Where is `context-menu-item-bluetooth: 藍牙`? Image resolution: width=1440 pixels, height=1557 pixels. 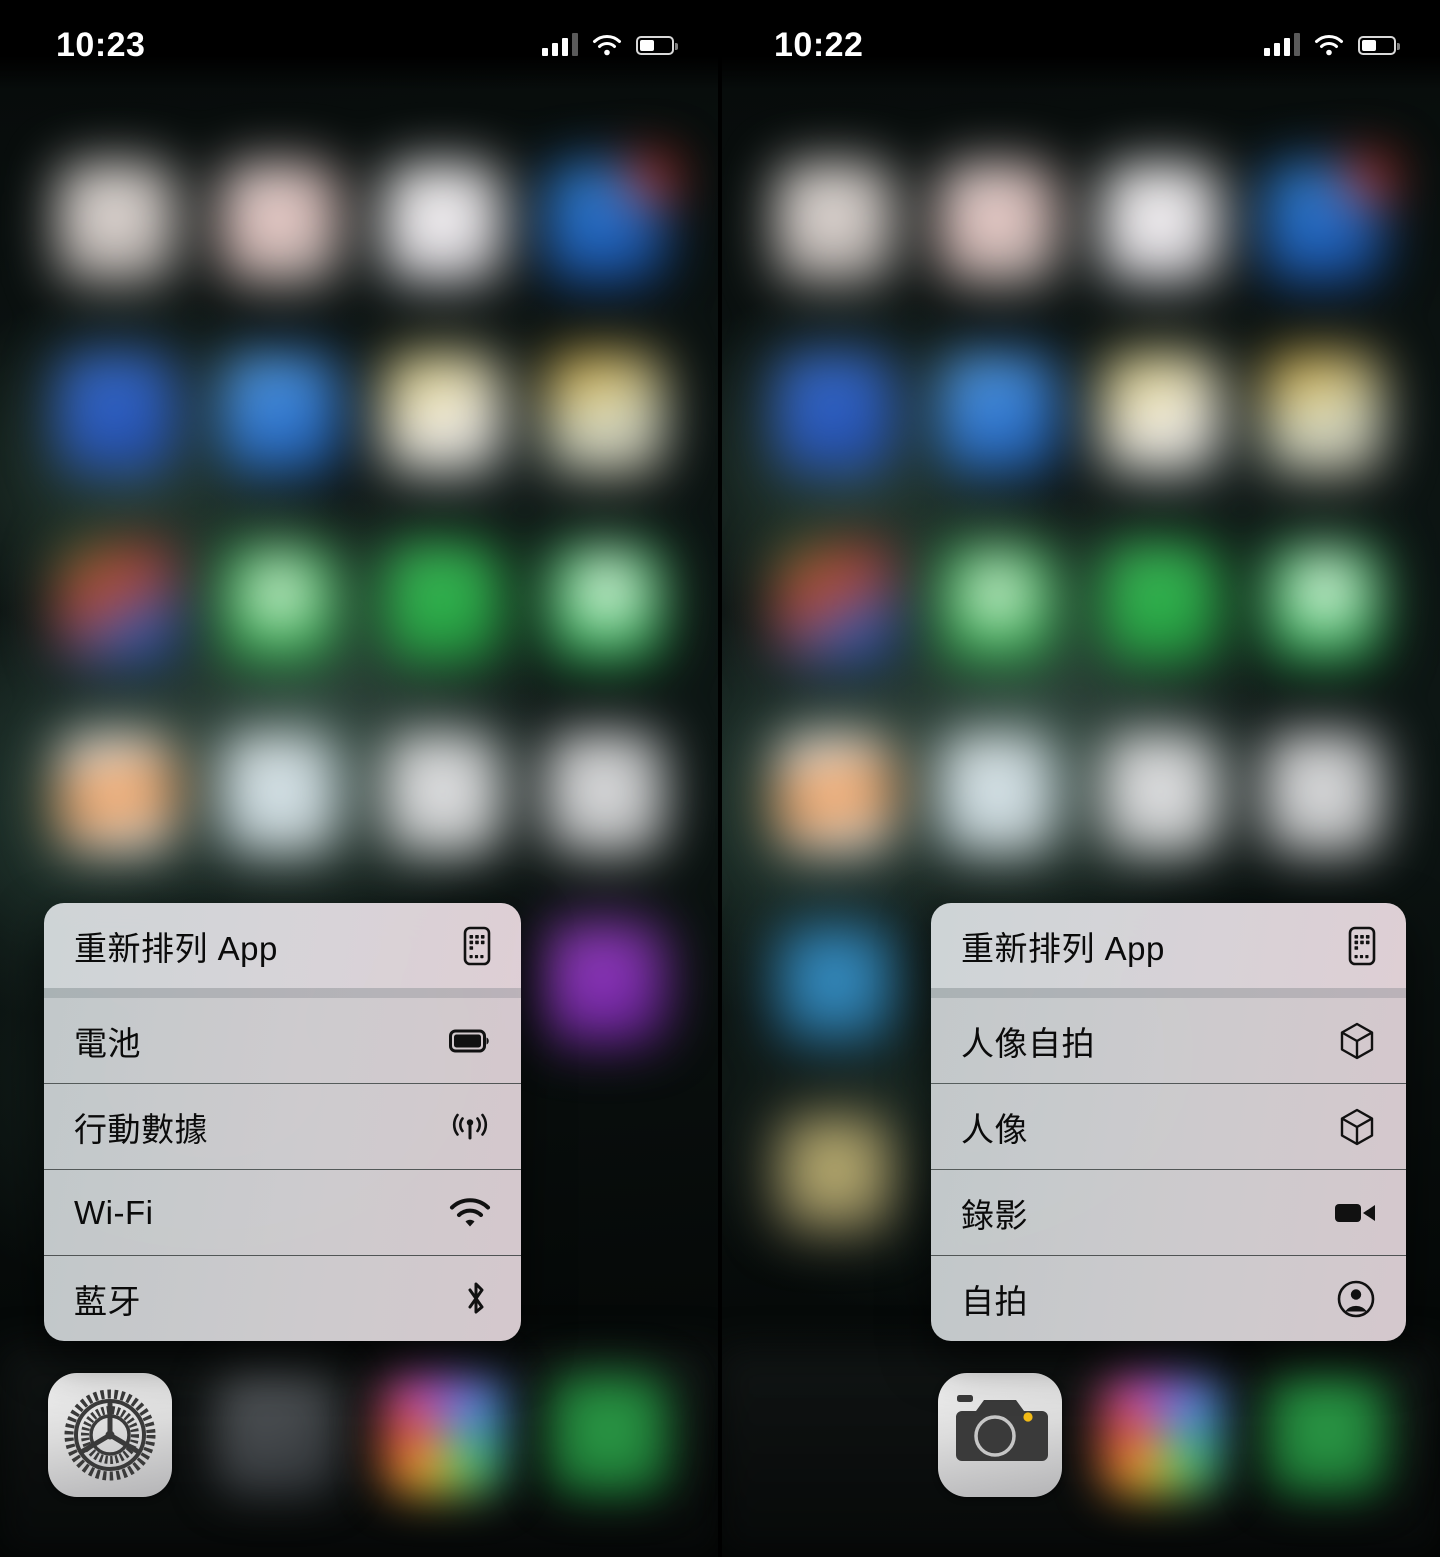 context-menu-item-bluetooth: 藍牙 is located at coordinates (282, 1298).